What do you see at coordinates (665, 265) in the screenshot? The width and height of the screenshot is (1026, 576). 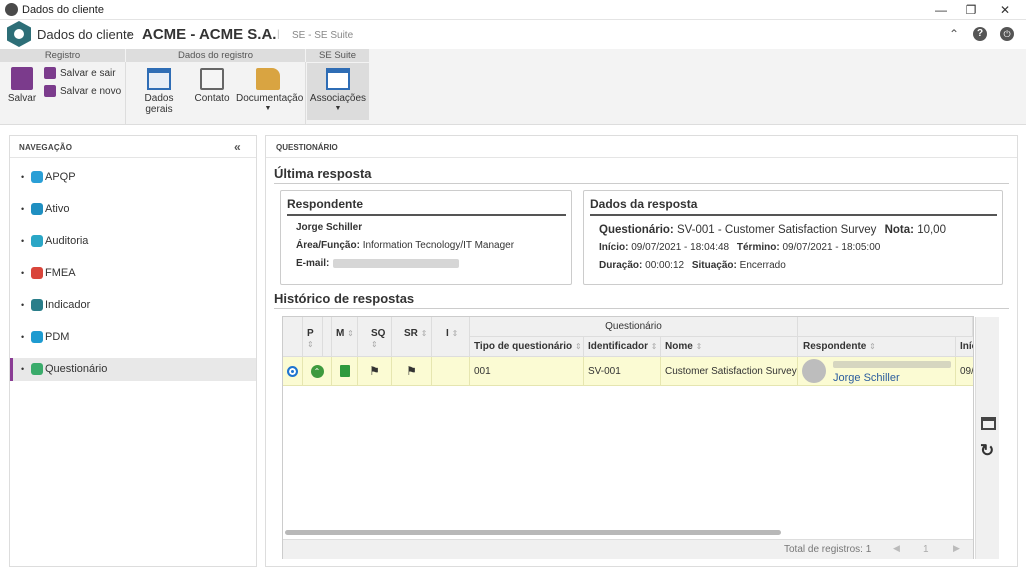 I see `duration-value: 00:00:12` at bounding box center [665, 265].